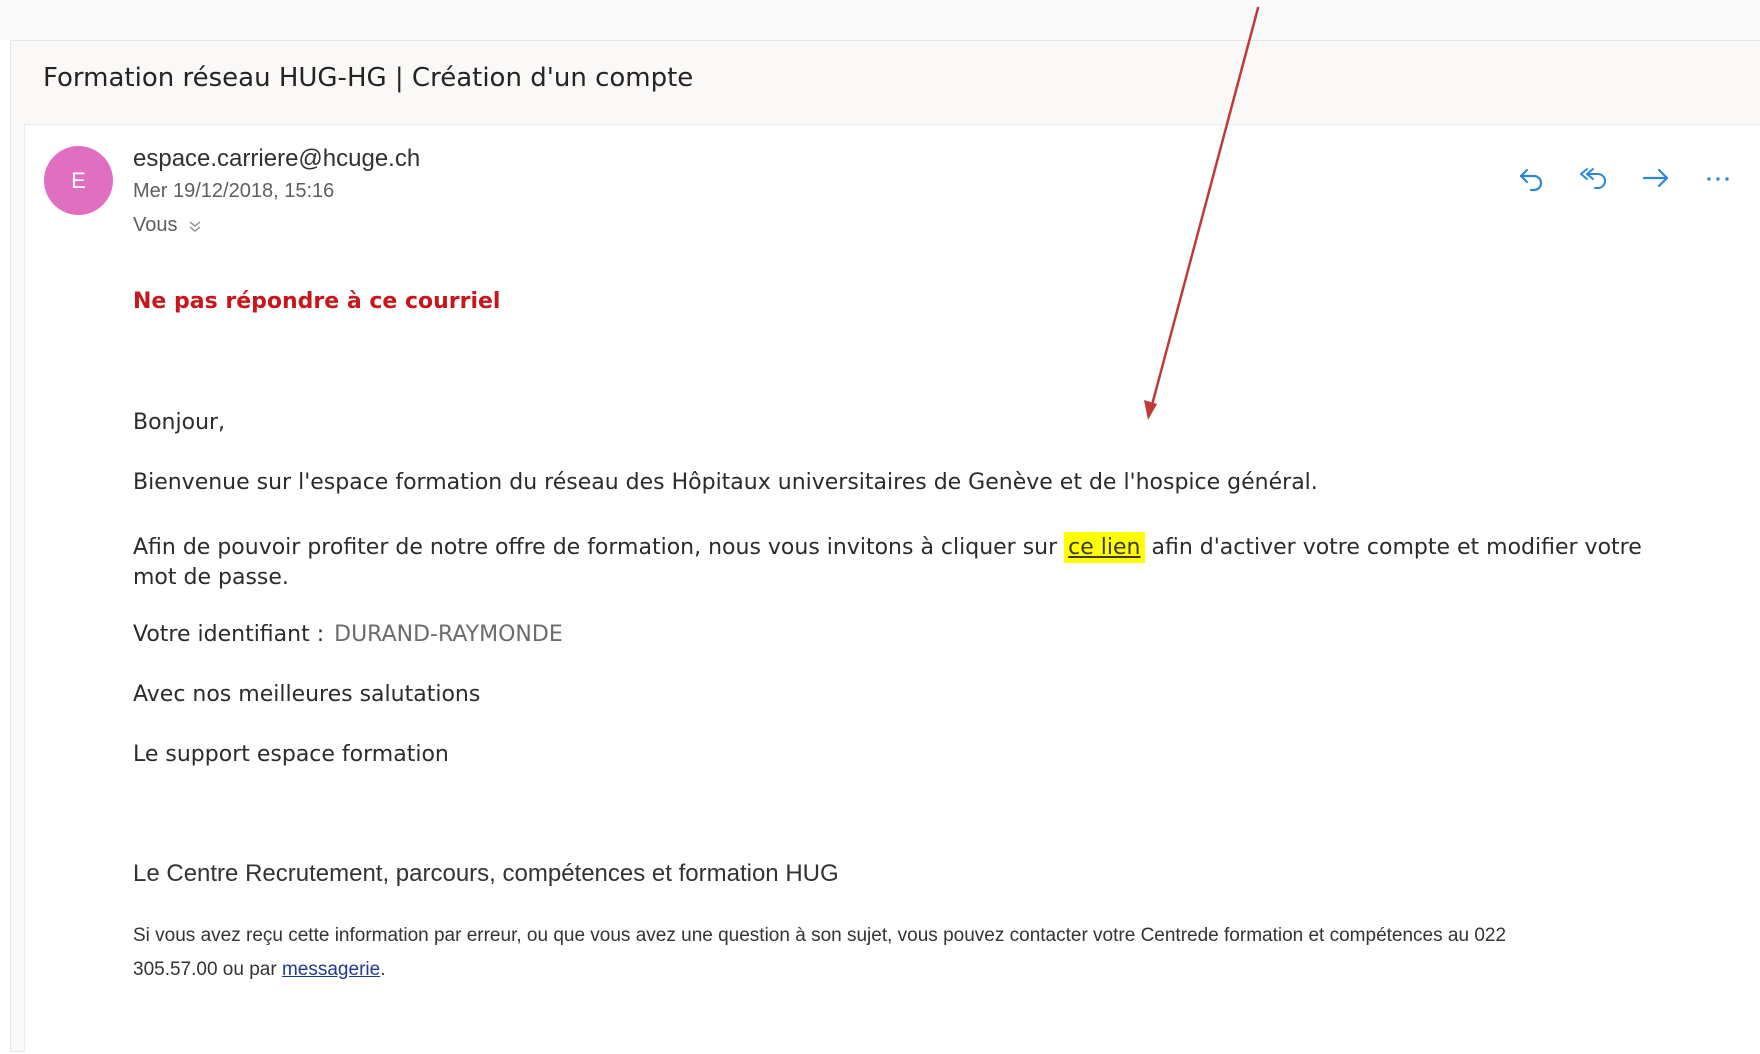 The width and height of the screenshot is (1760, 1054). What do you see at coordinates (229, 634) in the screenshot?
I see `identifier-label: Votre identifiant :` at bounding box center [229, 634].